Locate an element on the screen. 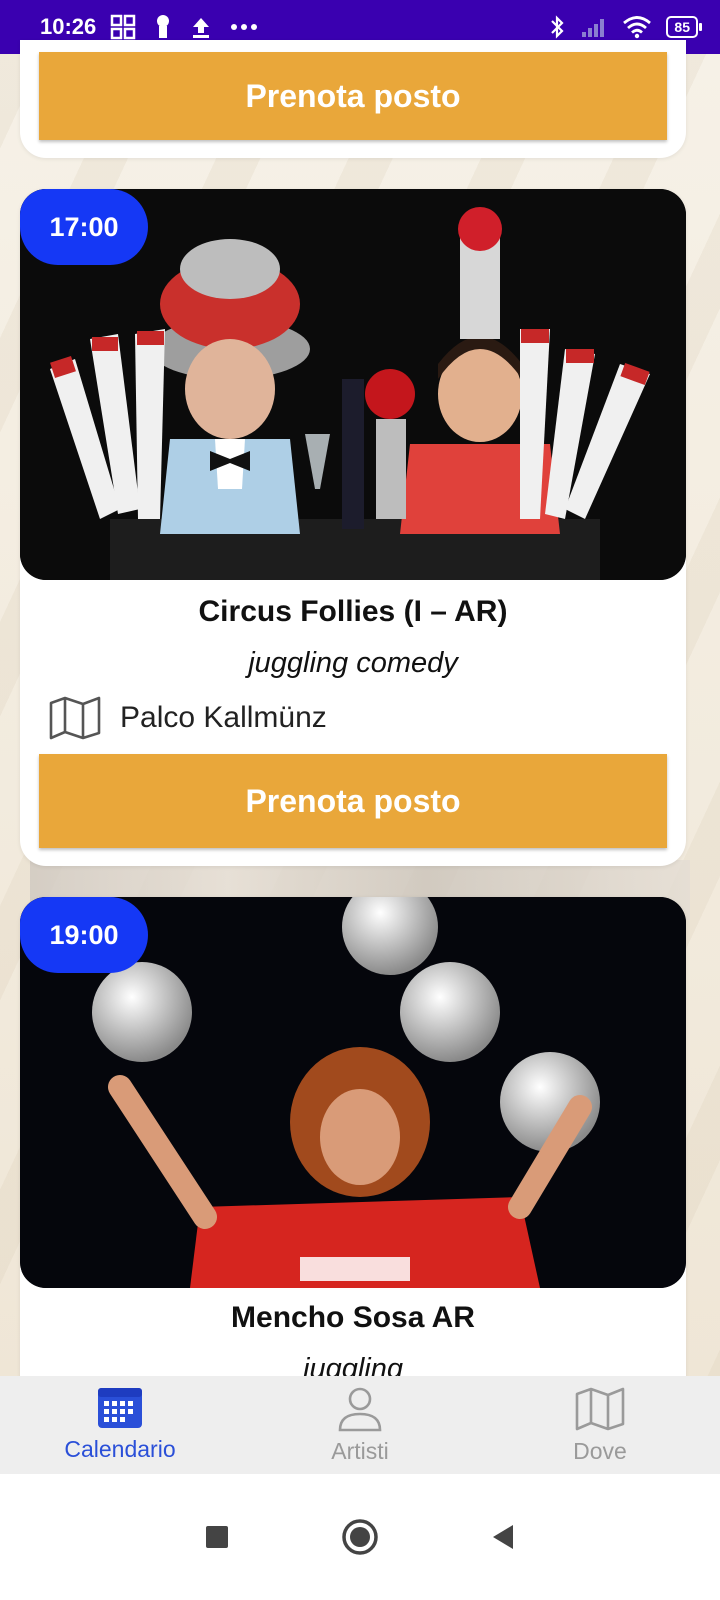  calendar-icon is located at coordinates (120, 1408).